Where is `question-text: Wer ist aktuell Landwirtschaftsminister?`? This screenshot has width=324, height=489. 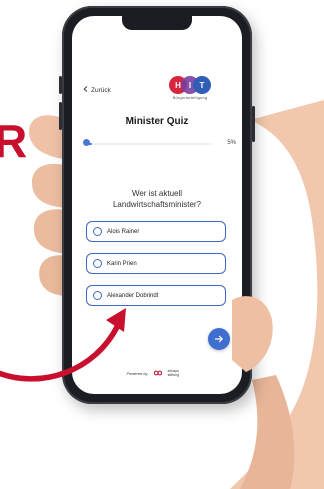 question-text: Wer ist aktuell Landwirtschaftsminister? is located at coordinates (157, 199).